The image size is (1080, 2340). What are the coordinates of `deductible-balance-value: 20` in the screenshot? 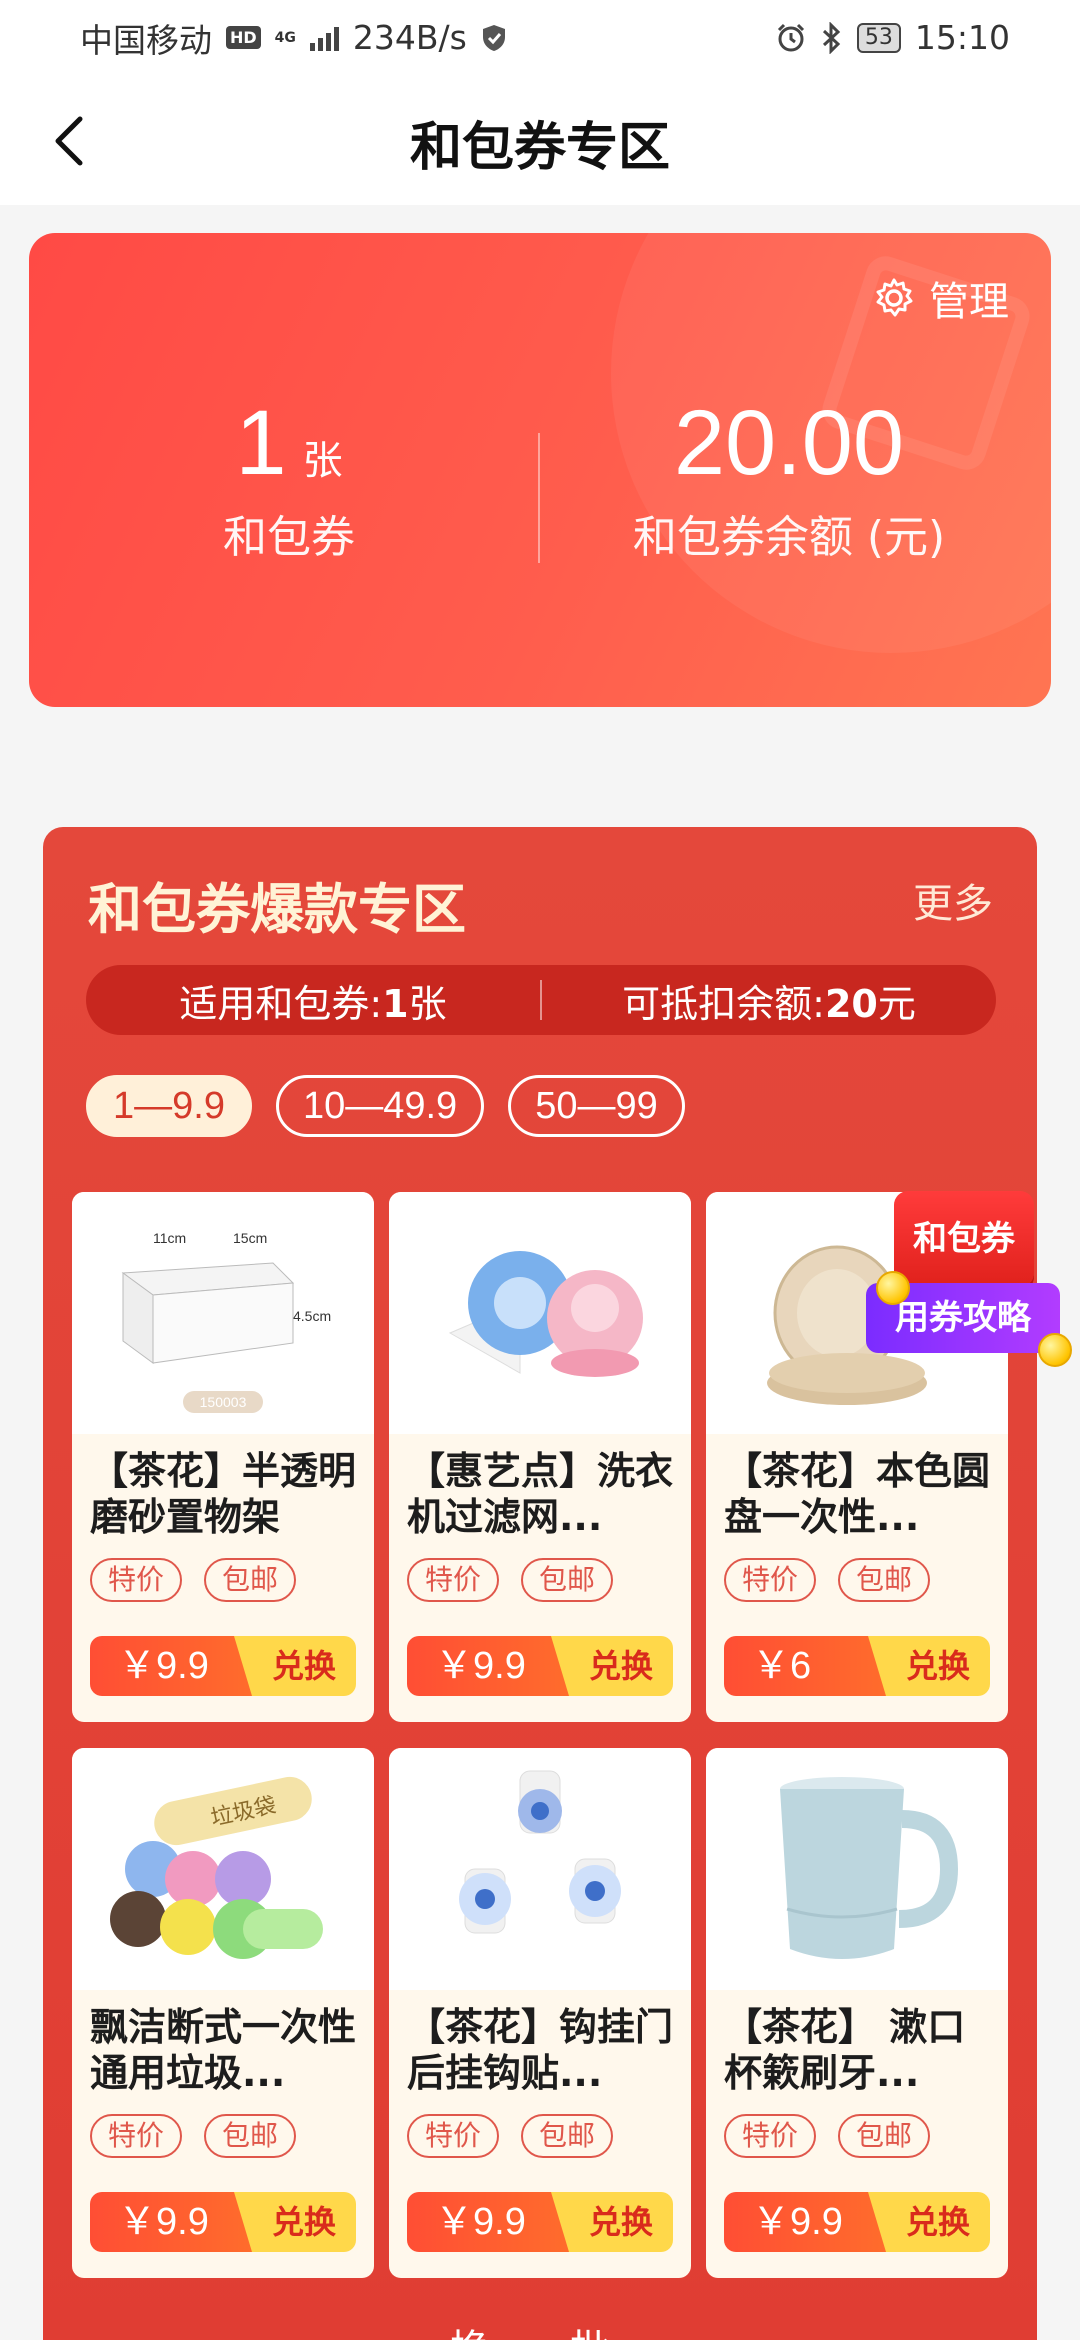 It's located at (851, 1003).